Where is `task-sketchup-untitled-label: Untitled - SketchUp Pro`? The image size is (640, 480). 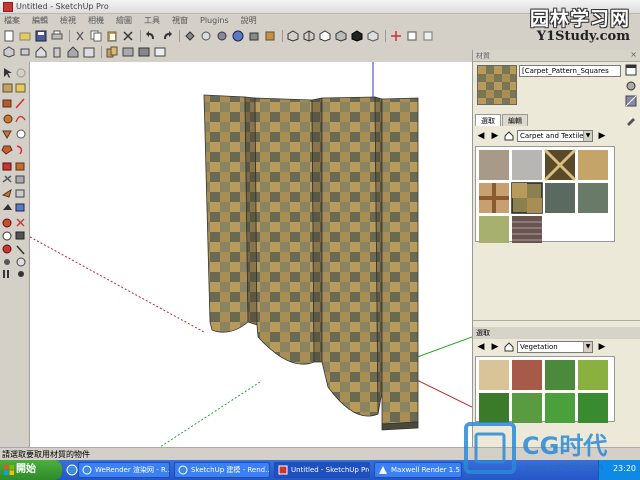
task-sketchup-untitled-label: Untitled - SketchUp Pro is located at coordinates (330, 470).